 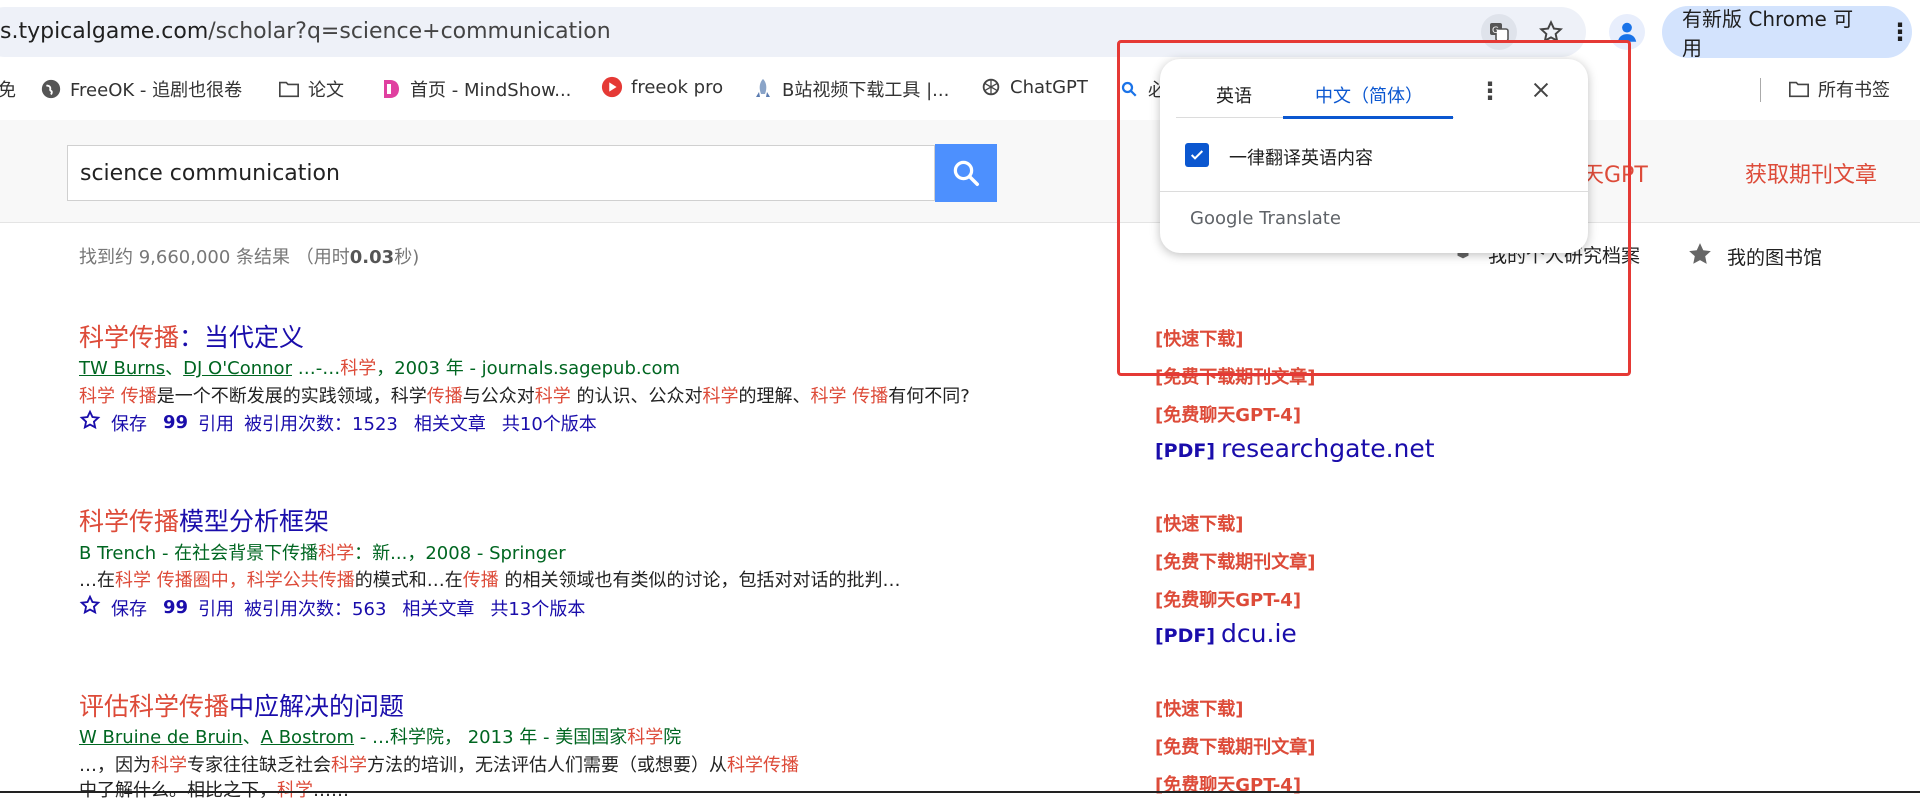 I want to click on author-link: DJ O'Connor, so click(x=237, y=368).